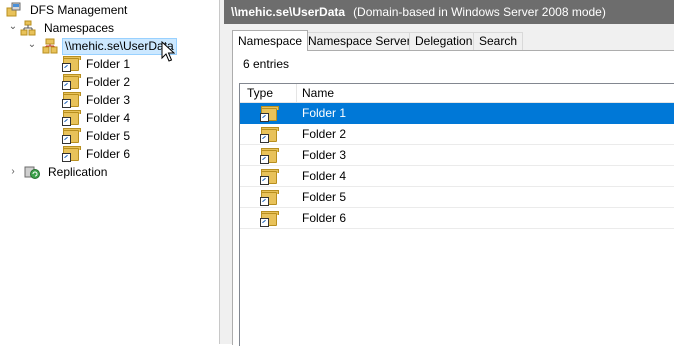 This screenshot has width=674, height=346. I want to click on row-name: Folder 1, so click(324, 113).